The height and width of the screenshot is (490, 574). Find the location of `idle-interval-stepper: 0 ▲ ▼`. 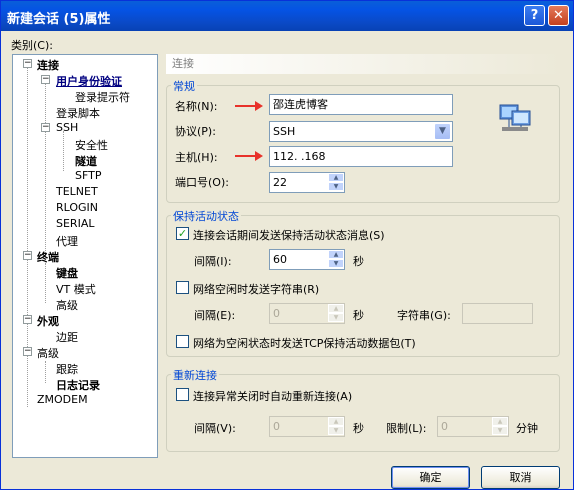

idle-interval-stepper: 0 ▲ ▼ is located at coordinates (307, 313).